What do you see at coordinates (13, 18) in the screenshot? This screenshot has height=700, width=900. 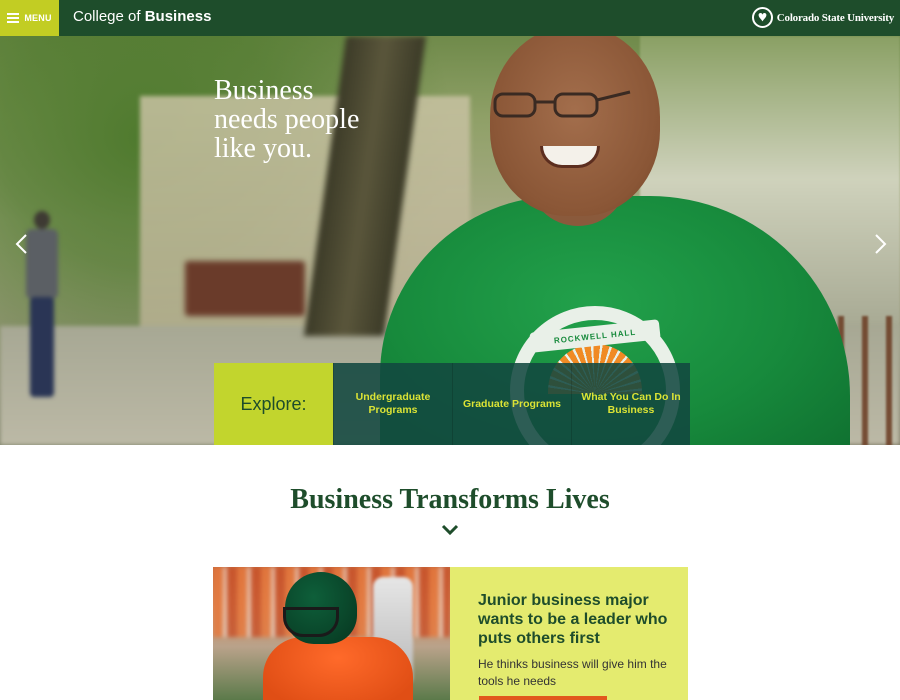 I see `hamburger-icon` at bounding box center [13, 18].